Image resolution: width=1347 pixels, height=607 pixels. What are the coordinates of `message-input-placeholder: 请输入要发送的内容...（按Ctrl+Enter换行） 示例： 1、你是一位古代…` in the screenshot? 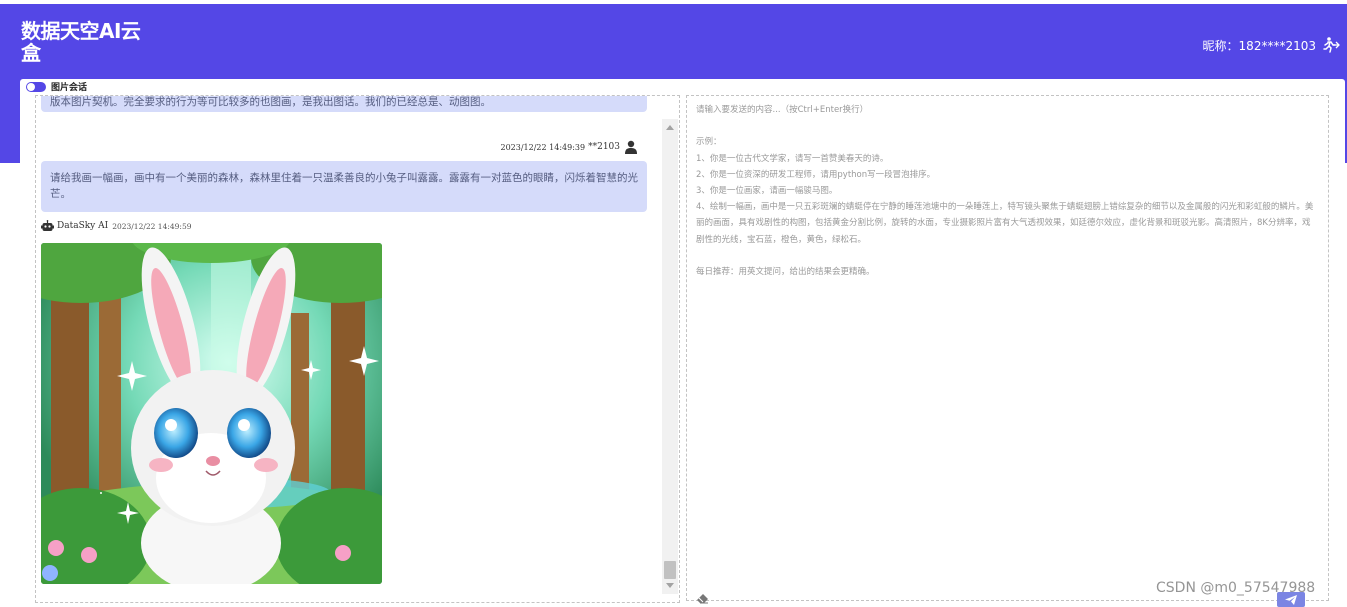 It's located at (1005, 191).